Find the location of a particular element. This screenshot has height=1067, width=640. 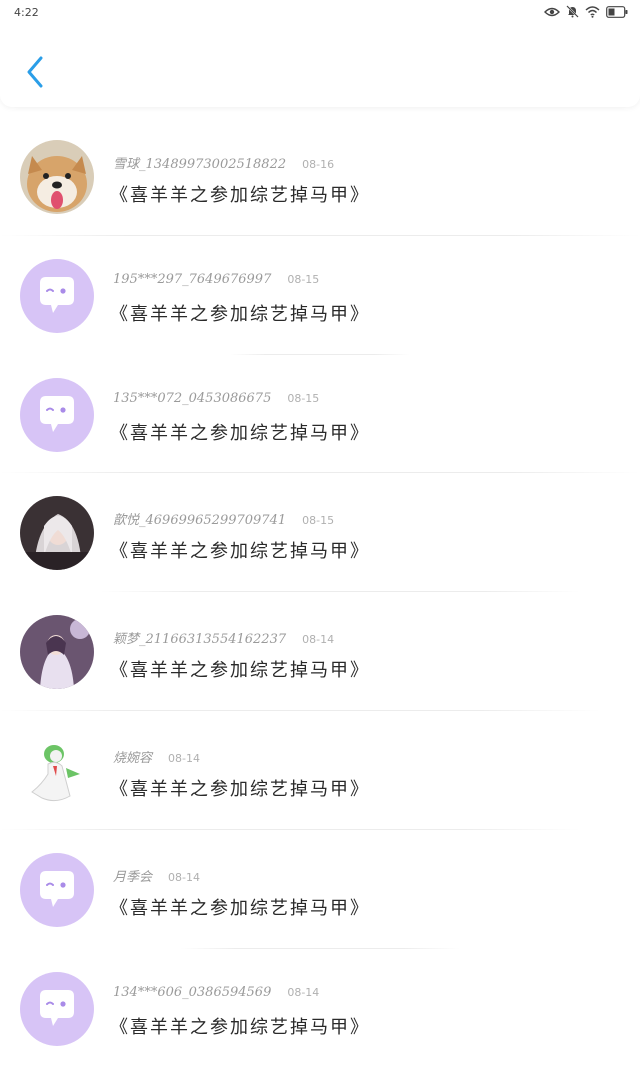

comment-item: 颖梦_21166313554162237 08-14 《喜羊羊之参加综艺掉马甲》 is located at coordinates (320, 651).